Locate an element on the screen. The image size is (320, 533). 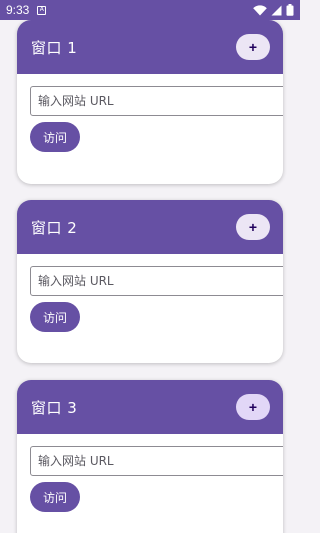
wifi-icon is located at coordinates (260, 9).